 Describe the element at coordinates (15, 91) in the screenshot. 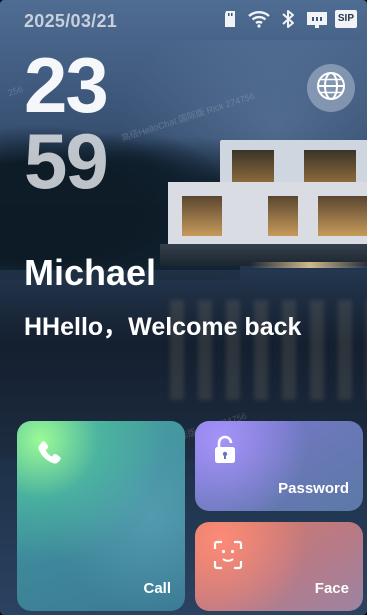

I see `watermark: 256` at that location.